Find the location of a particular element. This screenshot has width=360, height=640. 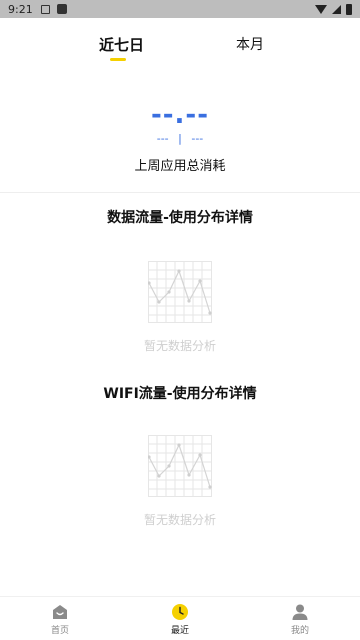

tab-last-seven-days: 近七日 is located at coordinates (121, 44).